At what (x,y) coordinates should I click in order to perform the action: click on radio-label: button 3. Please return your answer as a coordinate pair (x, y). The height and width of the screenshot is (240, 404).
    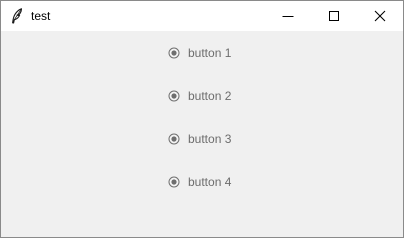
    Looking at the image, I should click on (210, 139).